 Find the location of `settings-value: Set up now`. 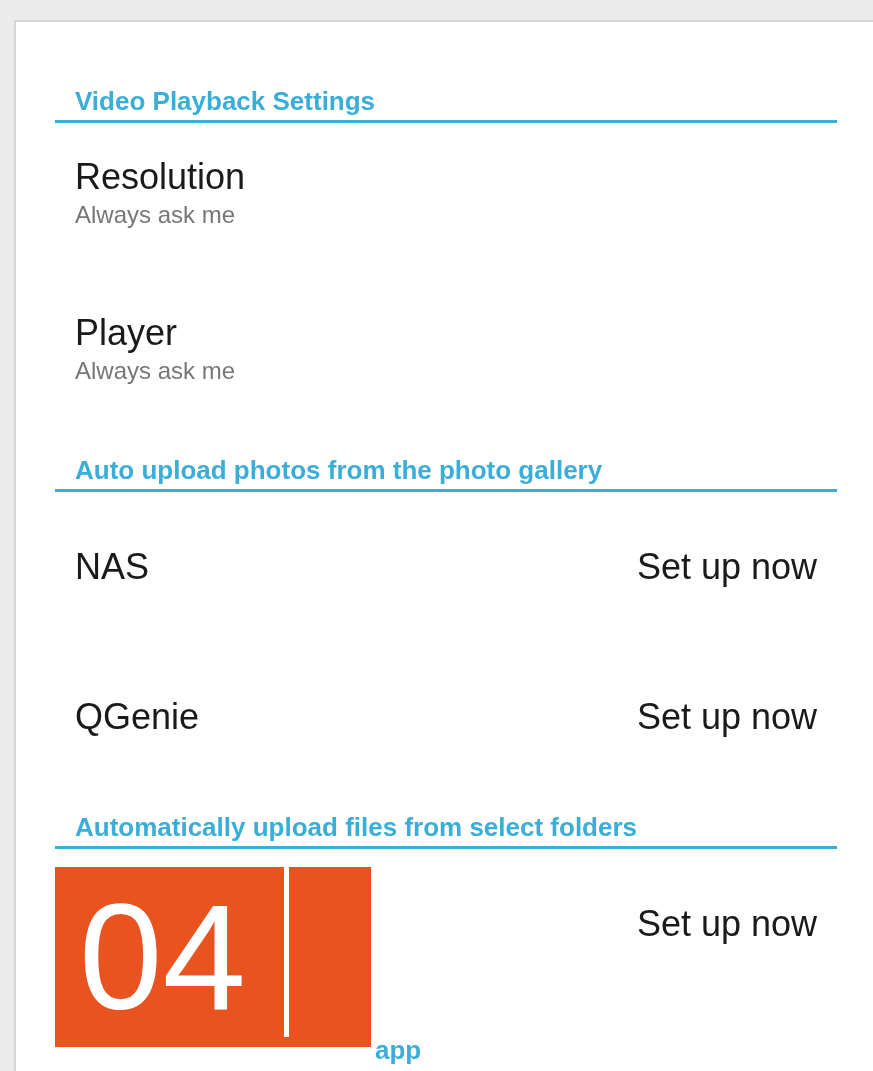

settings-value: Set up now is located at coordinates (726, 924).